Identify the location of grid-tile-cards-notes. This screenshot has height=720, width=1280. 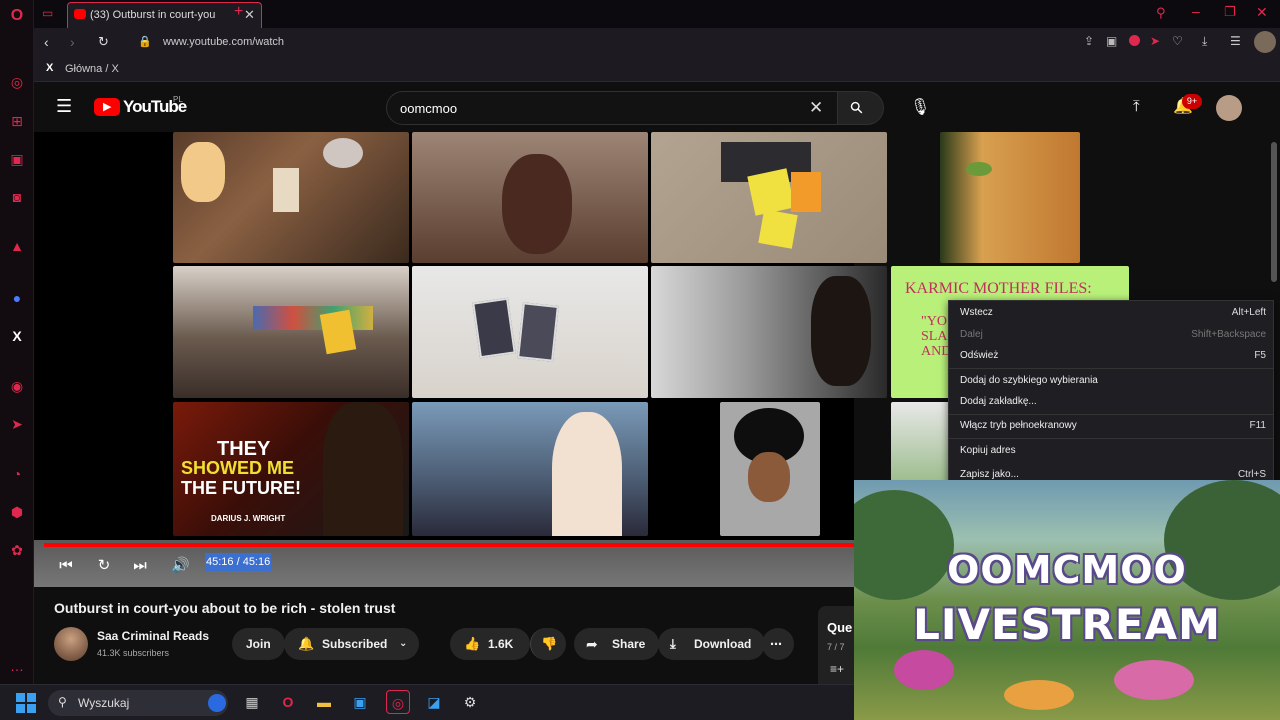
(769, 197).